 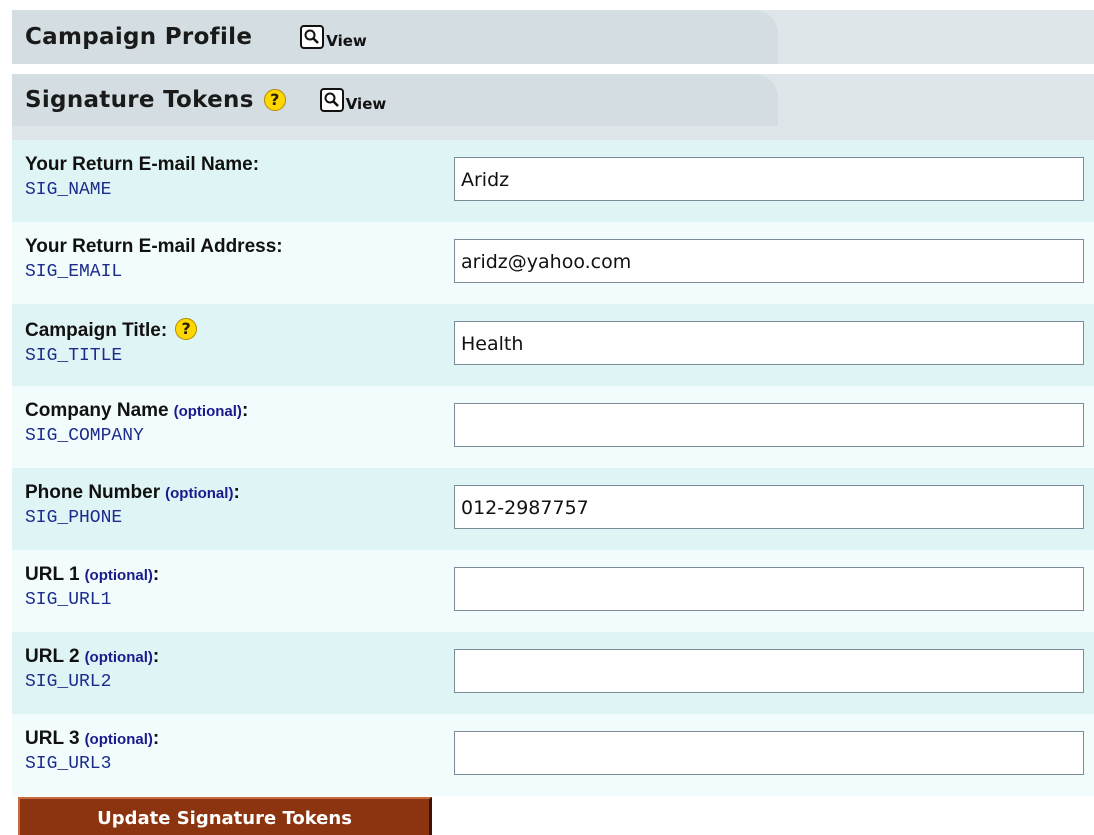 I want to click on token-name: SIG_COMPANY, so click(x=84, y=436).